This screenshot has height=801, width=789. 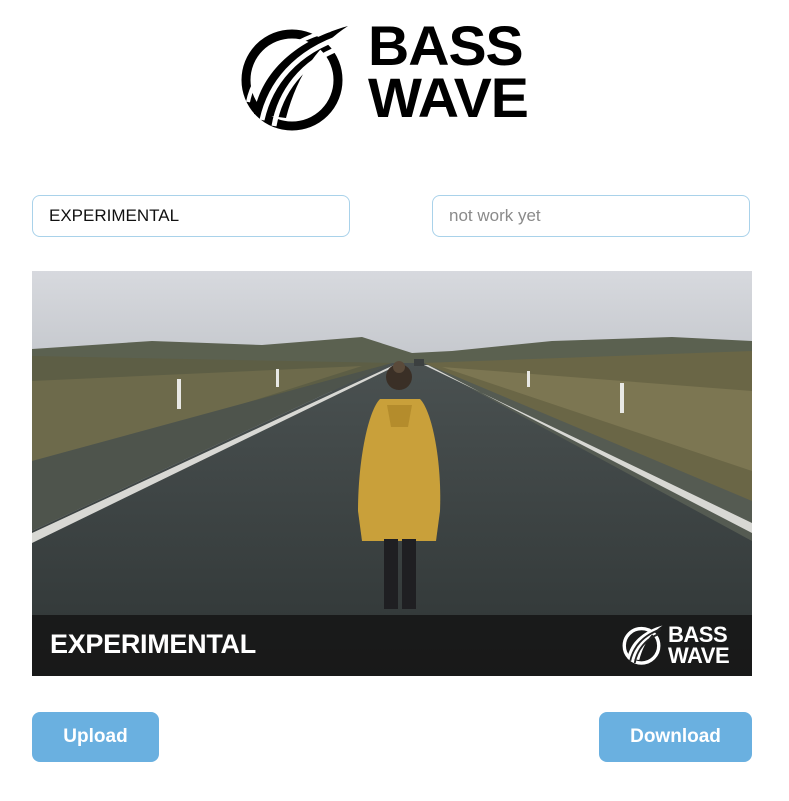 What do you see at coordinates (392, 645) in the screenshot?
I see `caption-bar: EXPERIMENTAL BASS WAVE` at bounding box center [392, 645].